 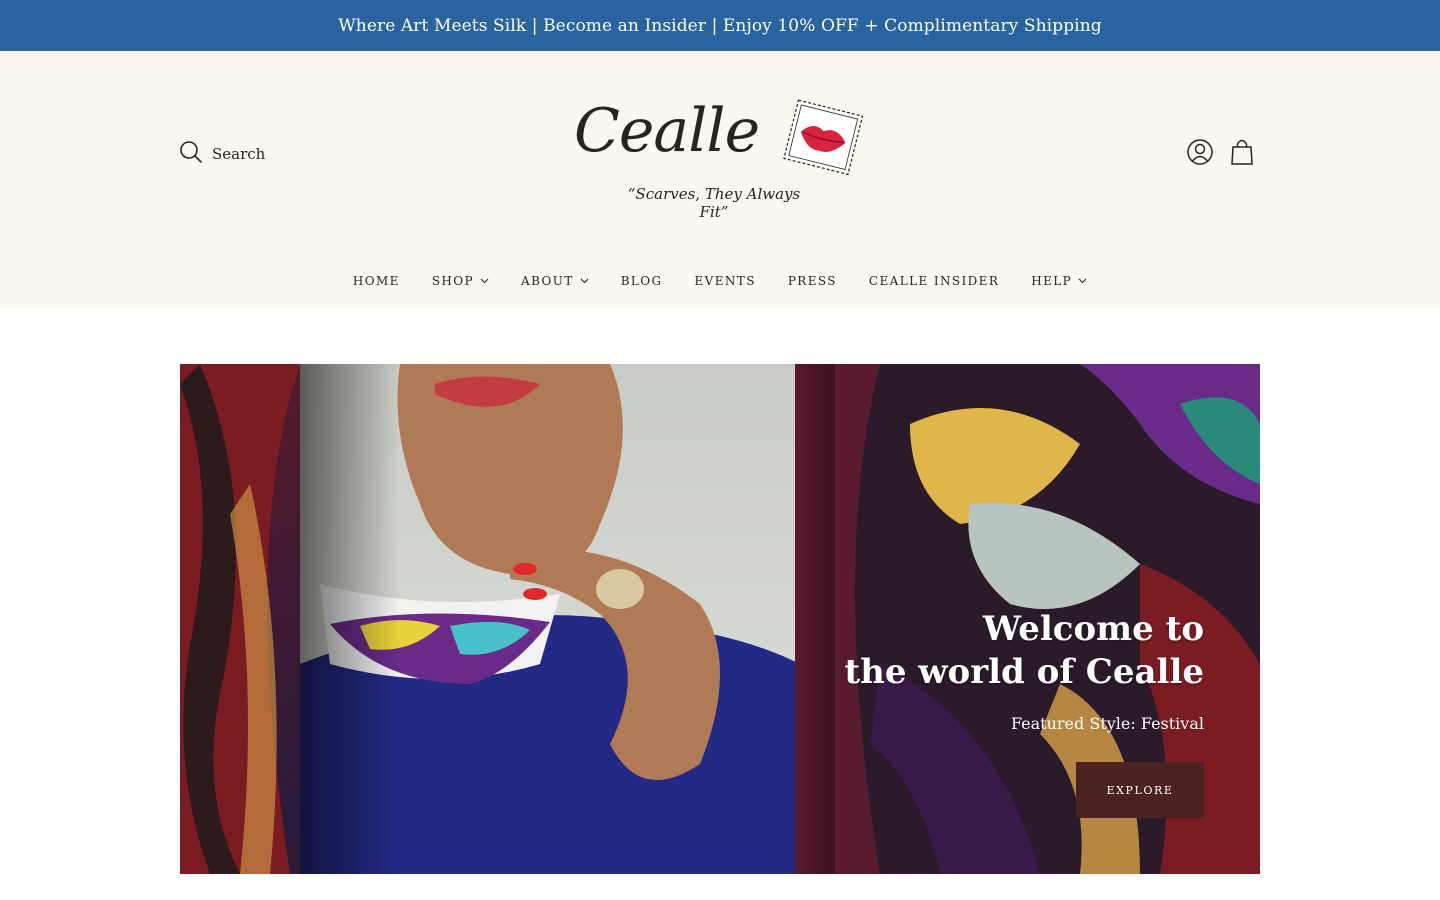 What do you see at coordinates (1242, 152) in the screenshot?
I see `cart-icon` at bounding box center [1242, 152].